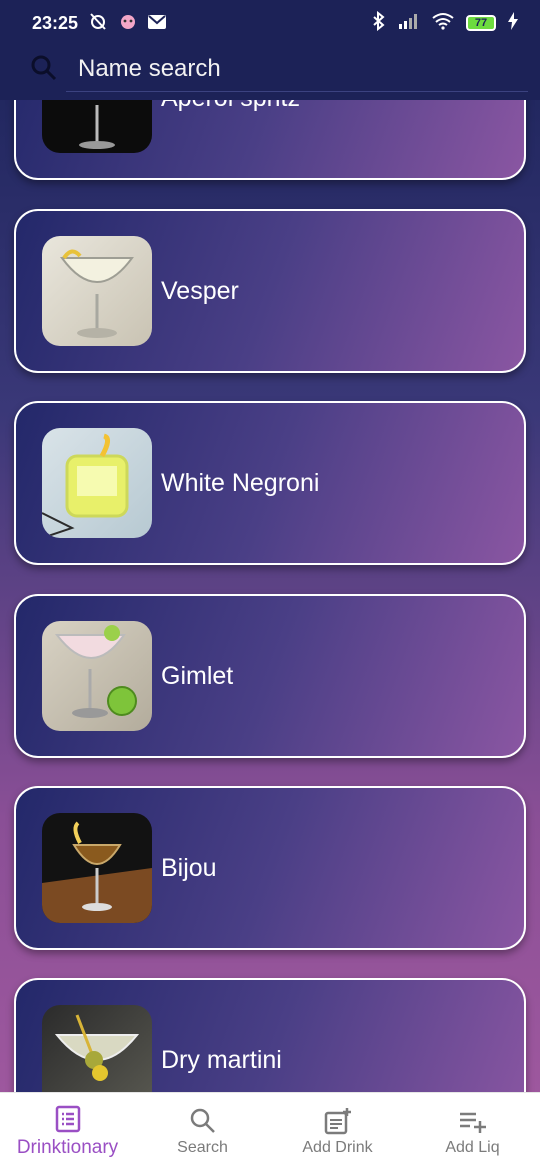 Image resolution: width=540 pixels, height=1171 pixels. I want to click on charging-icon, so click(513, 23).